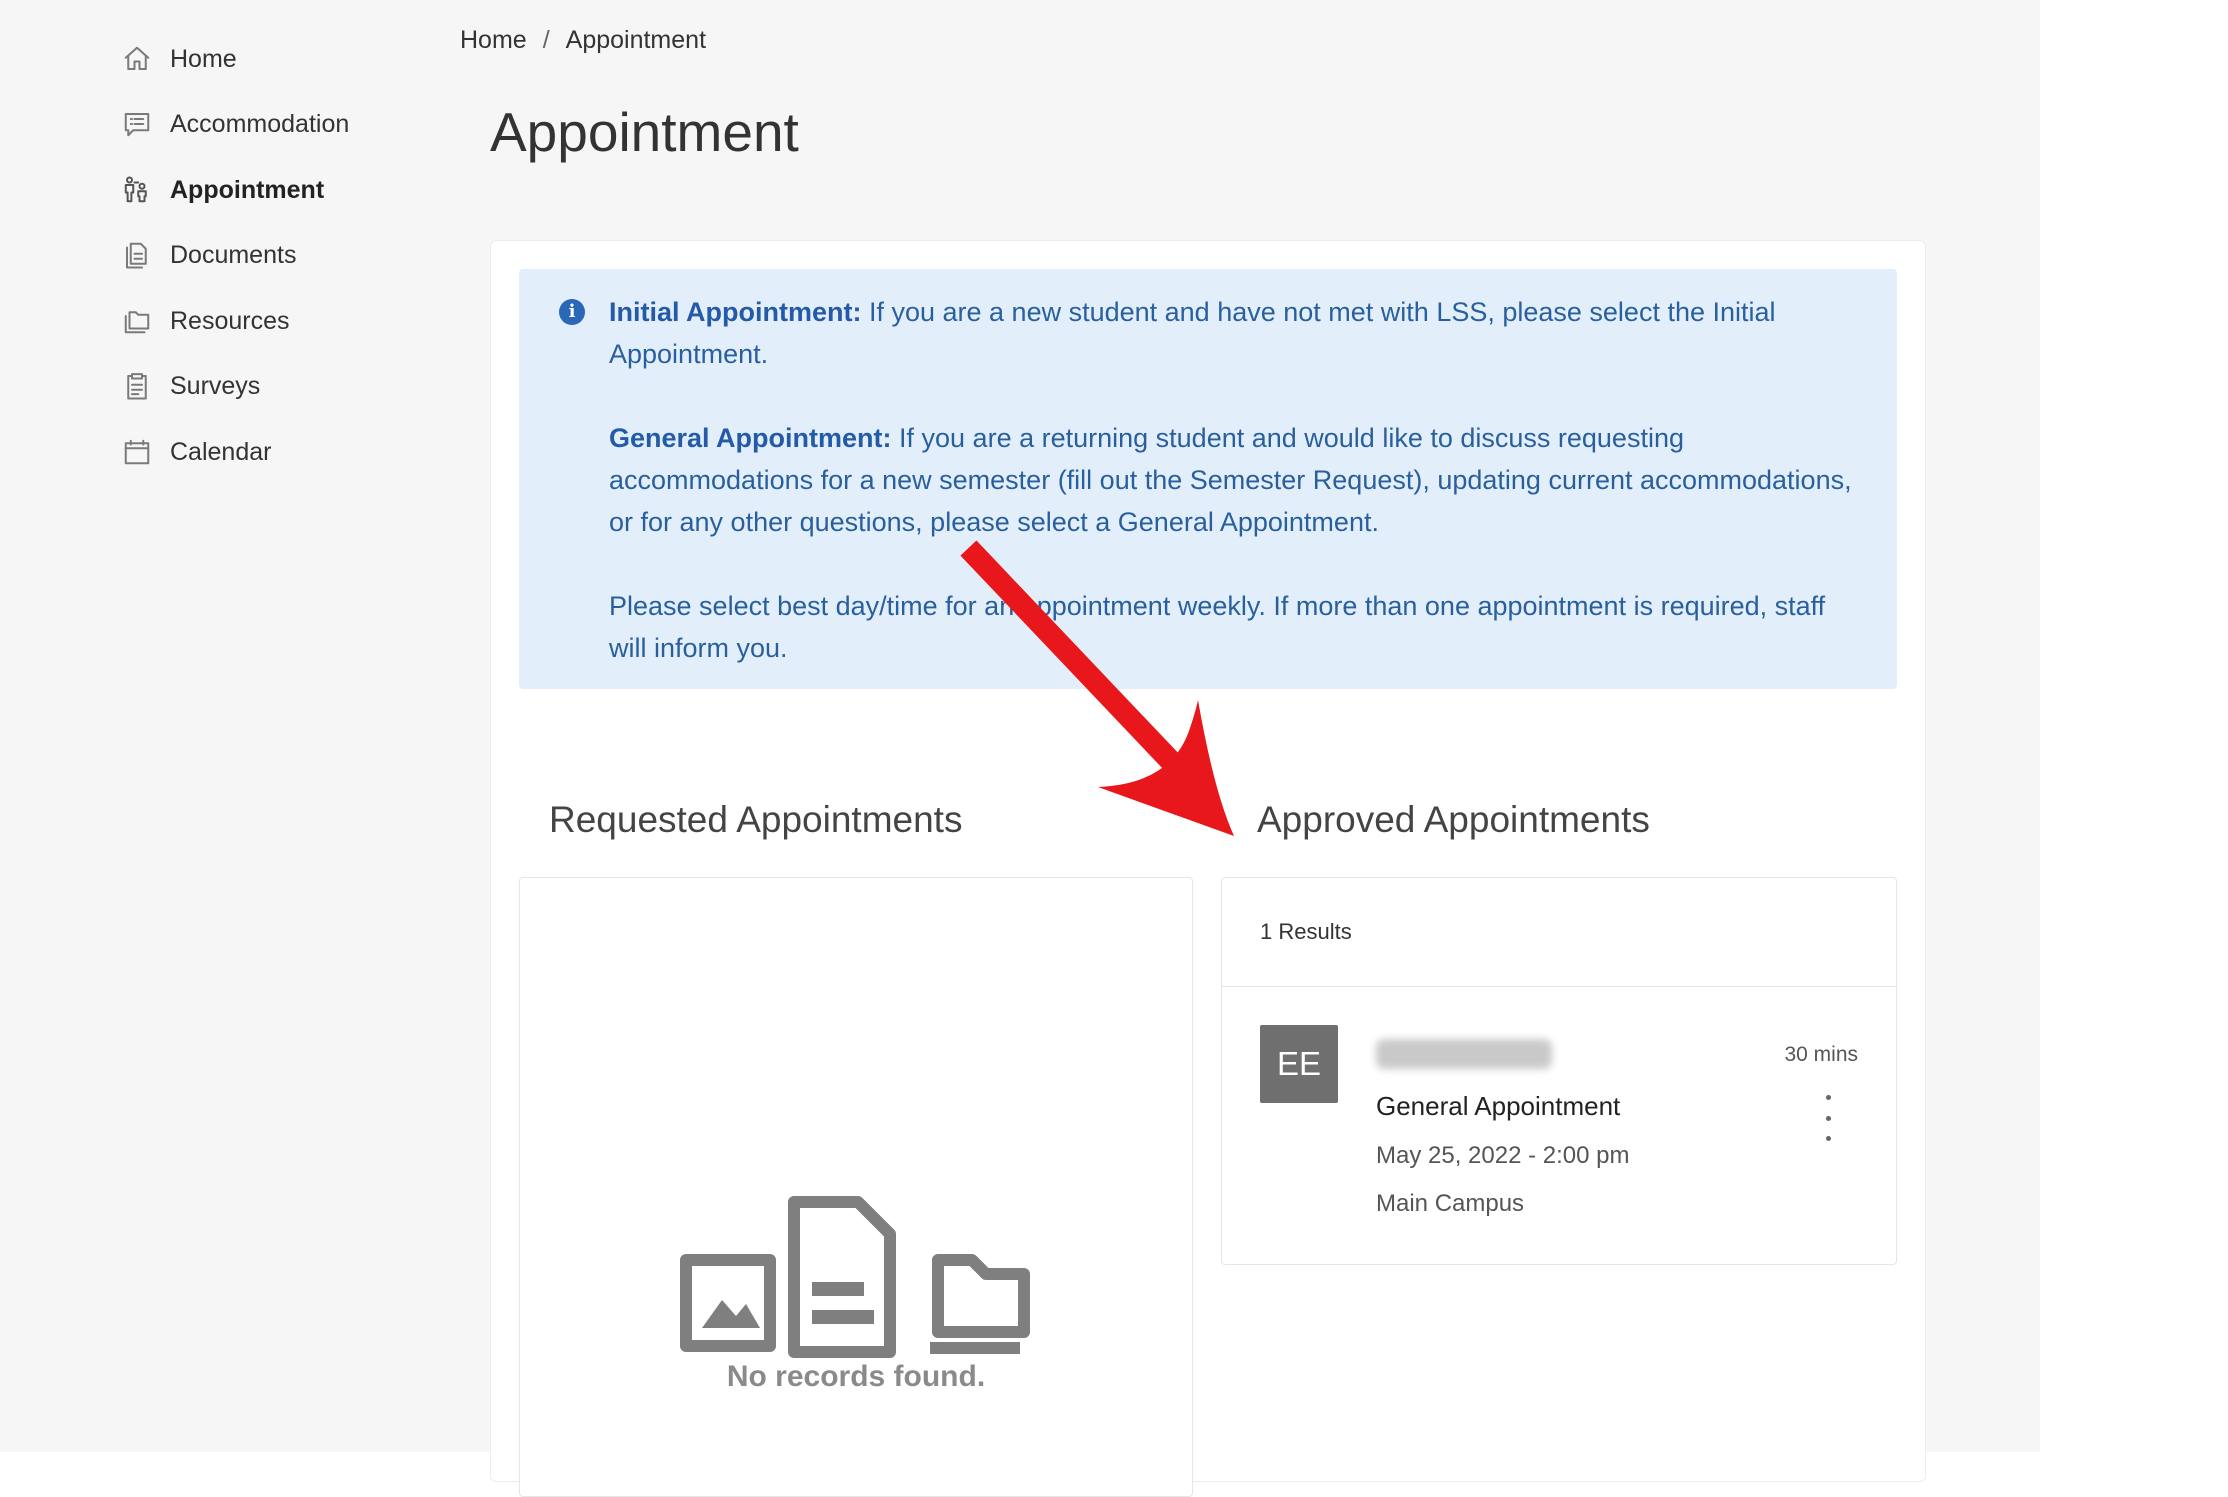 The width and height of the screenshot is (2228, 1497). What do you see at coordinates (137, 255) in the screenshot?
I see `document-icon` at bounding box center [137, 255].